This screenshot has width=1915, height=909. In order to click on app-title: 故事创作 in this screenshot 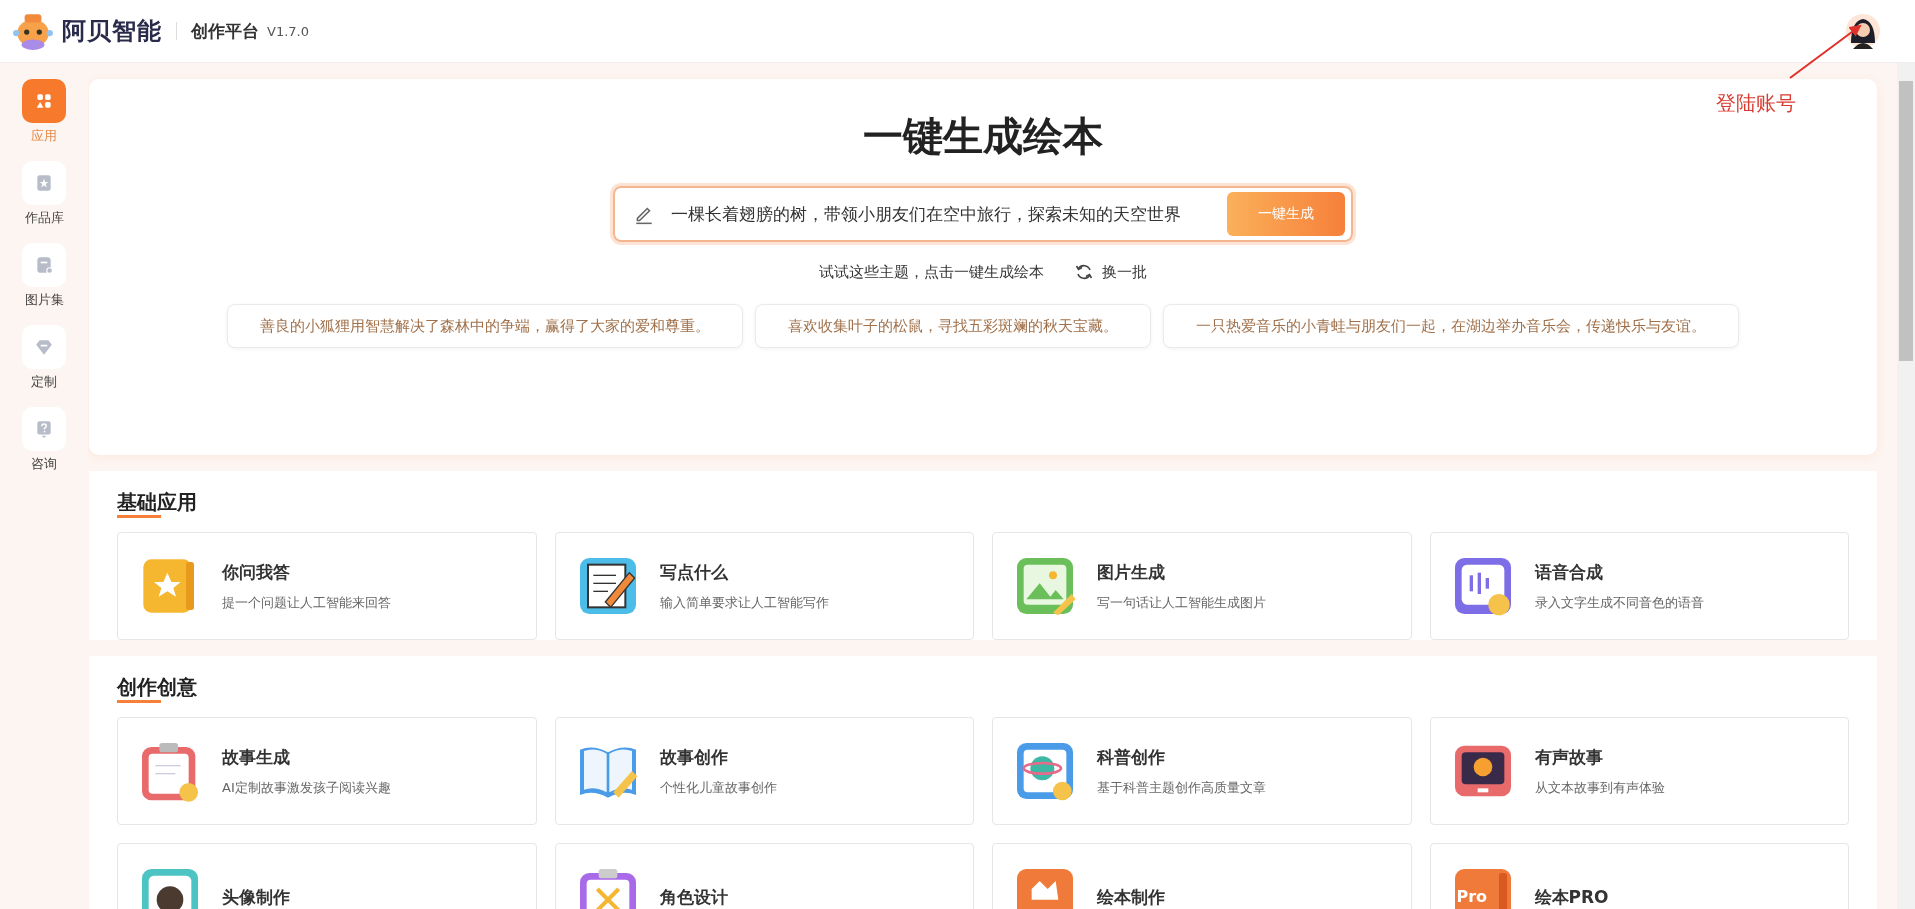, I will do `click(694, 757)`.